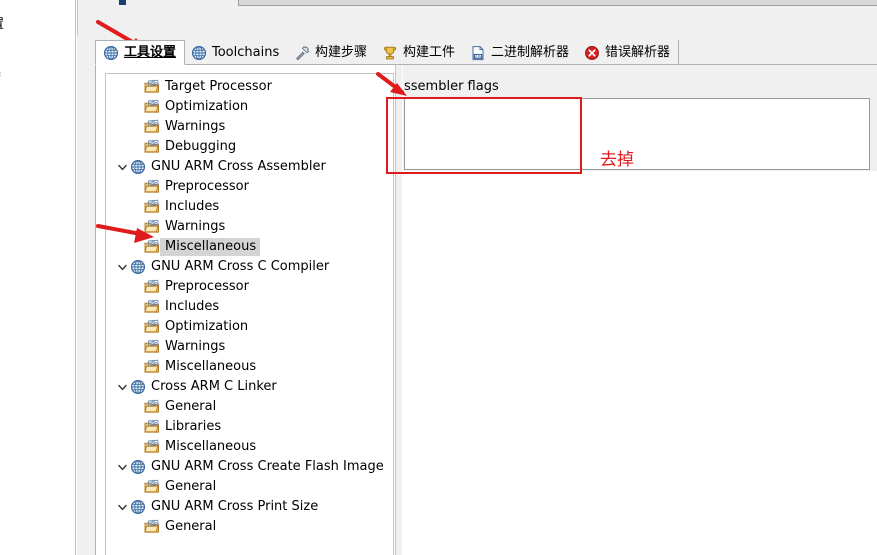 The height and width of the screenshot is (555, 877). I want to click on tree-item-label: Optimization, so click(207, 326).